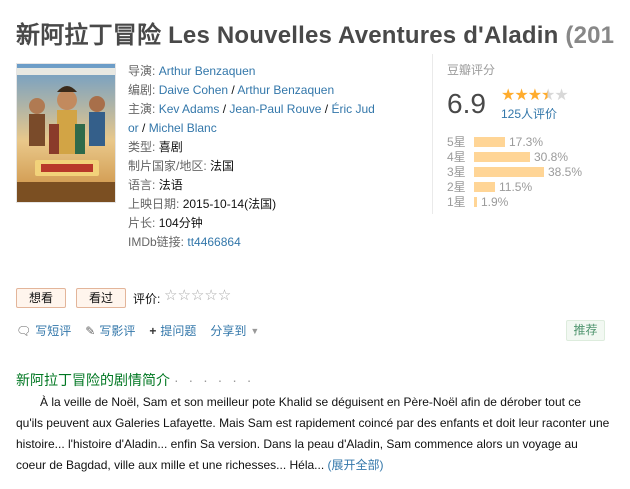 The image size is (630, 489). What do you see at coordinates (170, 147) in the screenshot?
I see `genre-value: 喜剧` at bounding box center [170, 147].